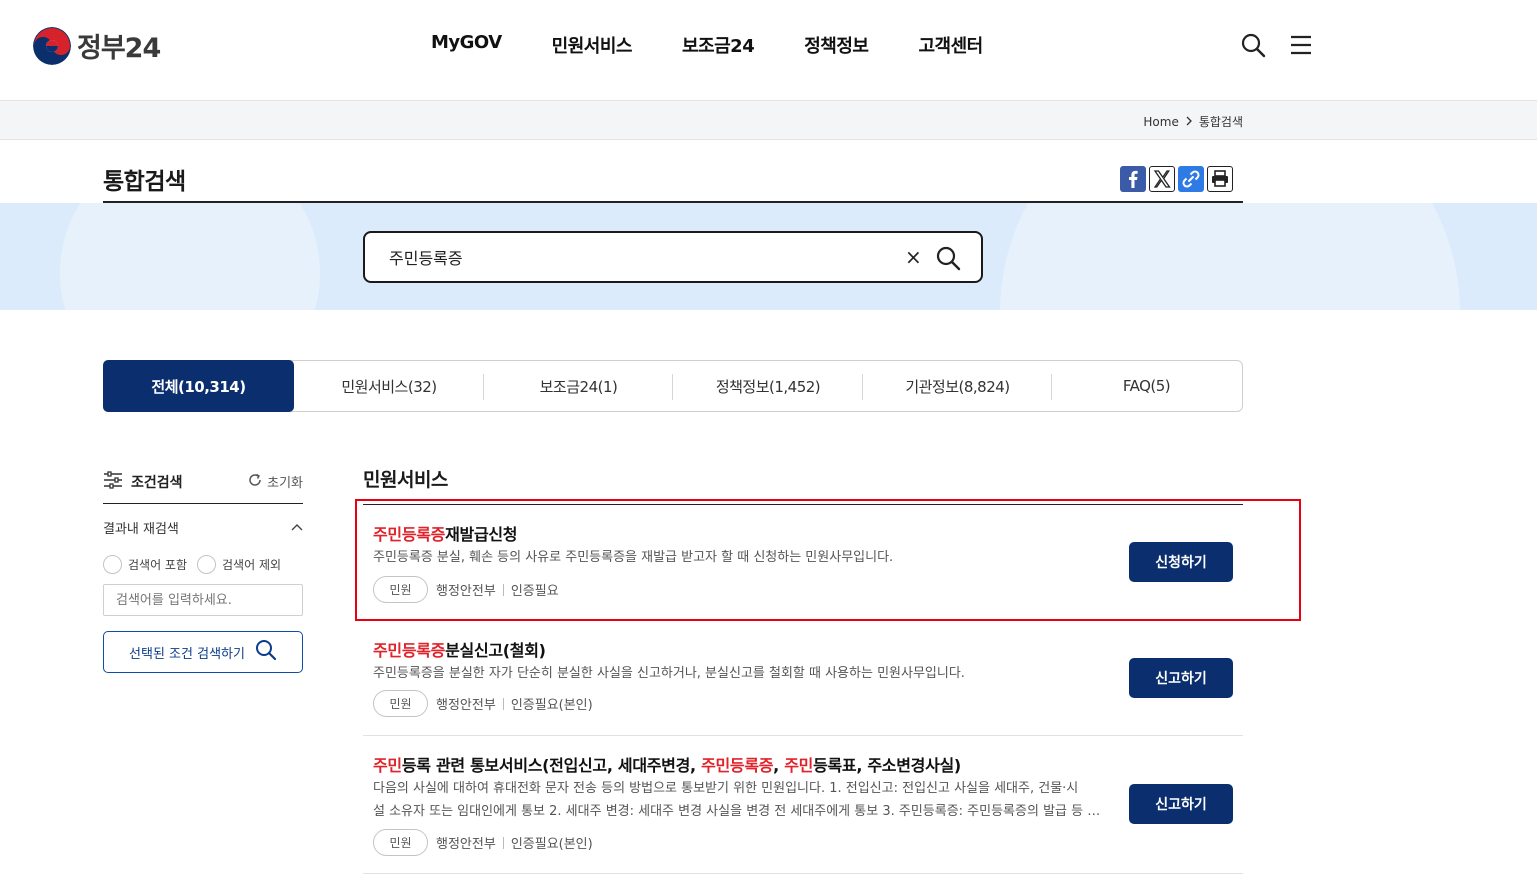  Describe the element at coordinates (779, 765) in the screenshot. I see `title-rest: ,` at that location.